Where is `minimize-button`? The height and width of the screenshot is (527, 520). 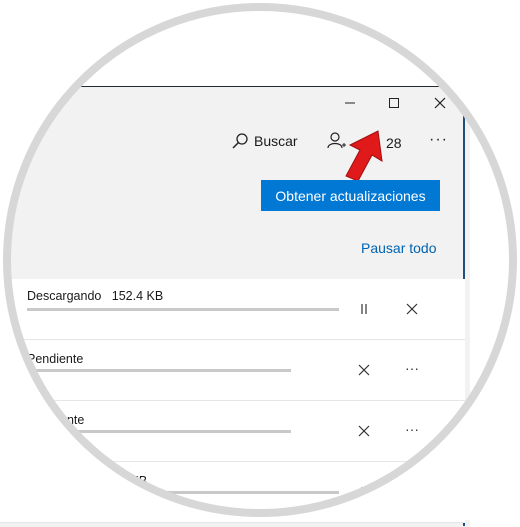 minimize-button is located at coordinates (350, 103).